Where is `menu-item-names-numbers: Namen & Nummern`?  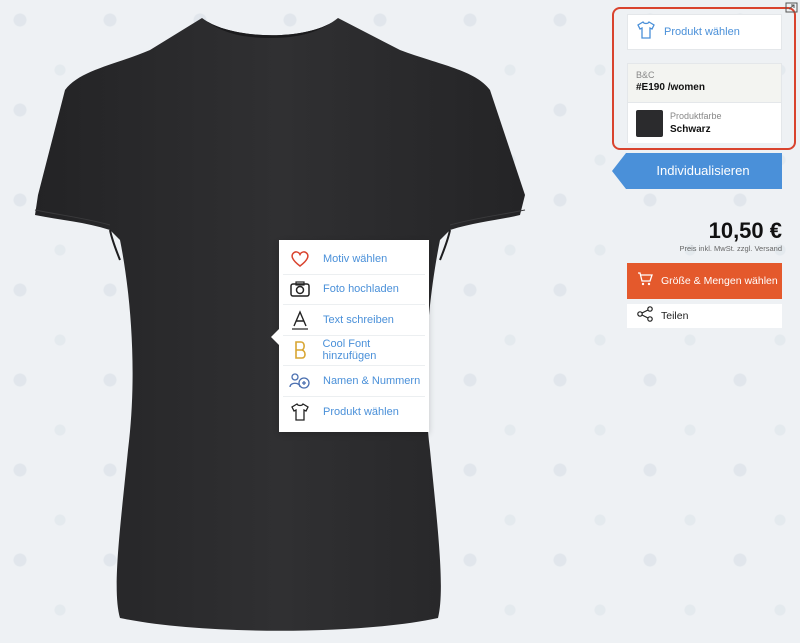 menu-item-names-numbers: Namen & Nummern is located at coordinates (354, 381).